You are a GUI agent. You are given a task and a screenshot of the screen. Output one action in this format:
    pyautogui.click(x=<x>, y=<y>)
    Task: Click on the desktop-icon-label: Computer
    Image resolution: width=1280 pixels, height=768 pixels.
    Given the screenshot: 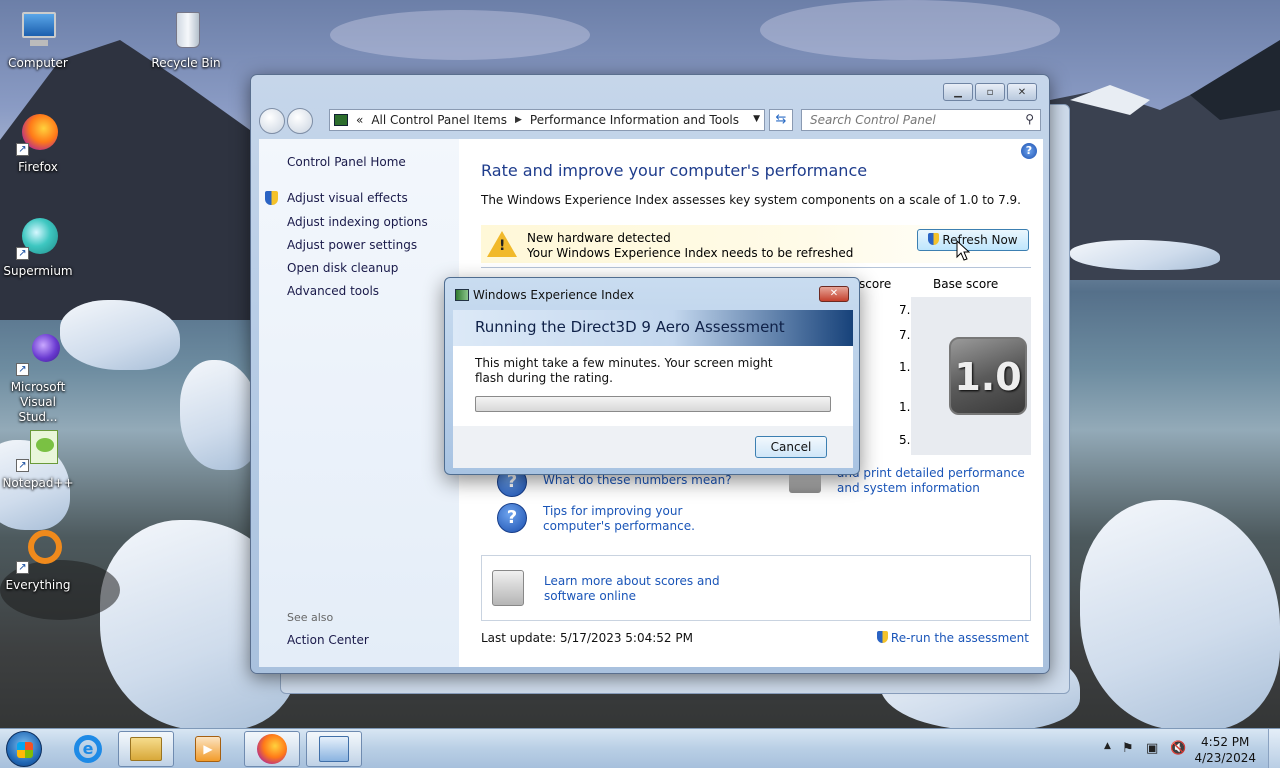 What is the action you would take?
    pyautogui.click(x=38, y=63)
    